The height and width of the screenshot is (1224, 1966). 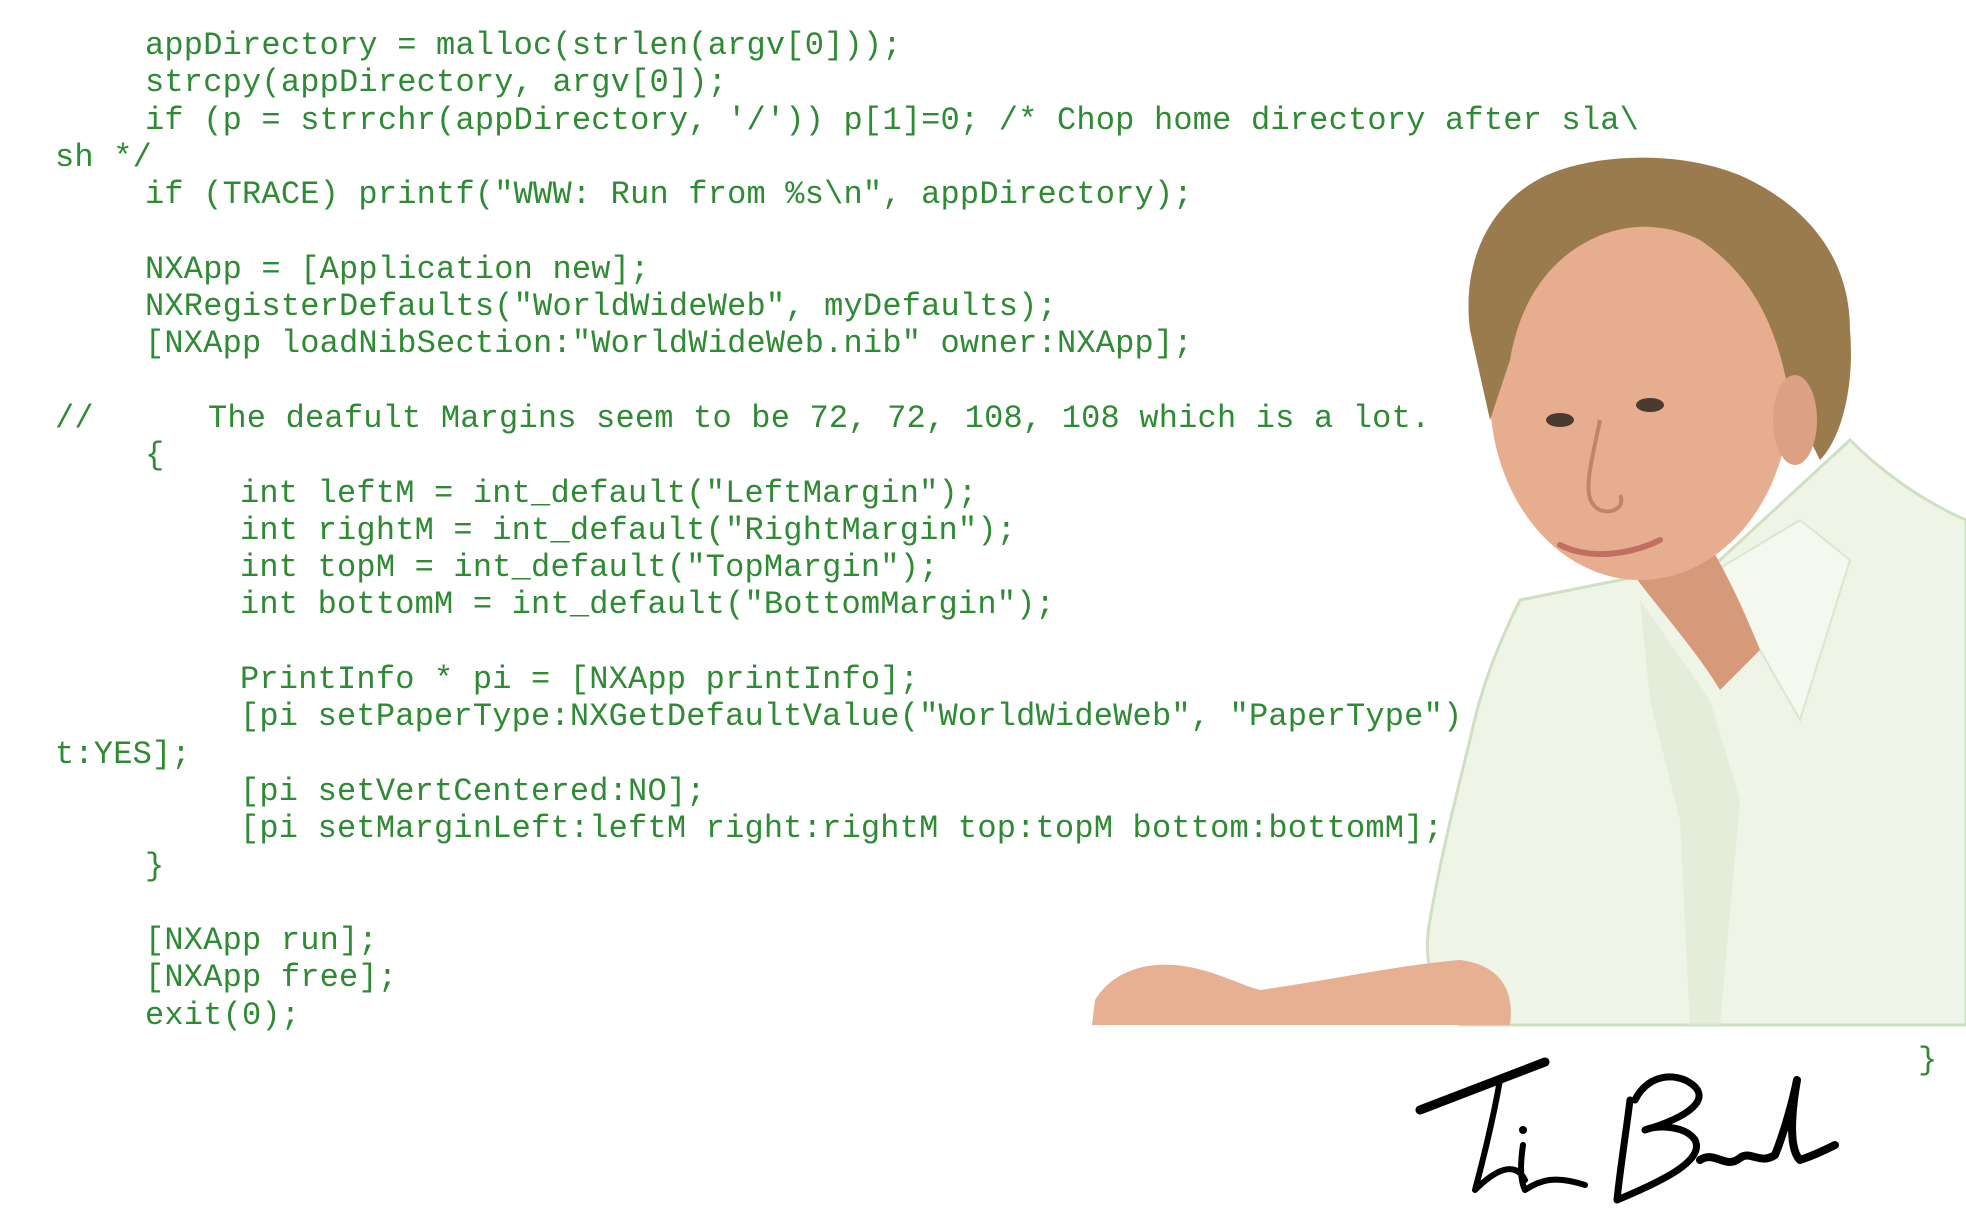 I want to click on code-line-text: }, so click(x=155, y=866).